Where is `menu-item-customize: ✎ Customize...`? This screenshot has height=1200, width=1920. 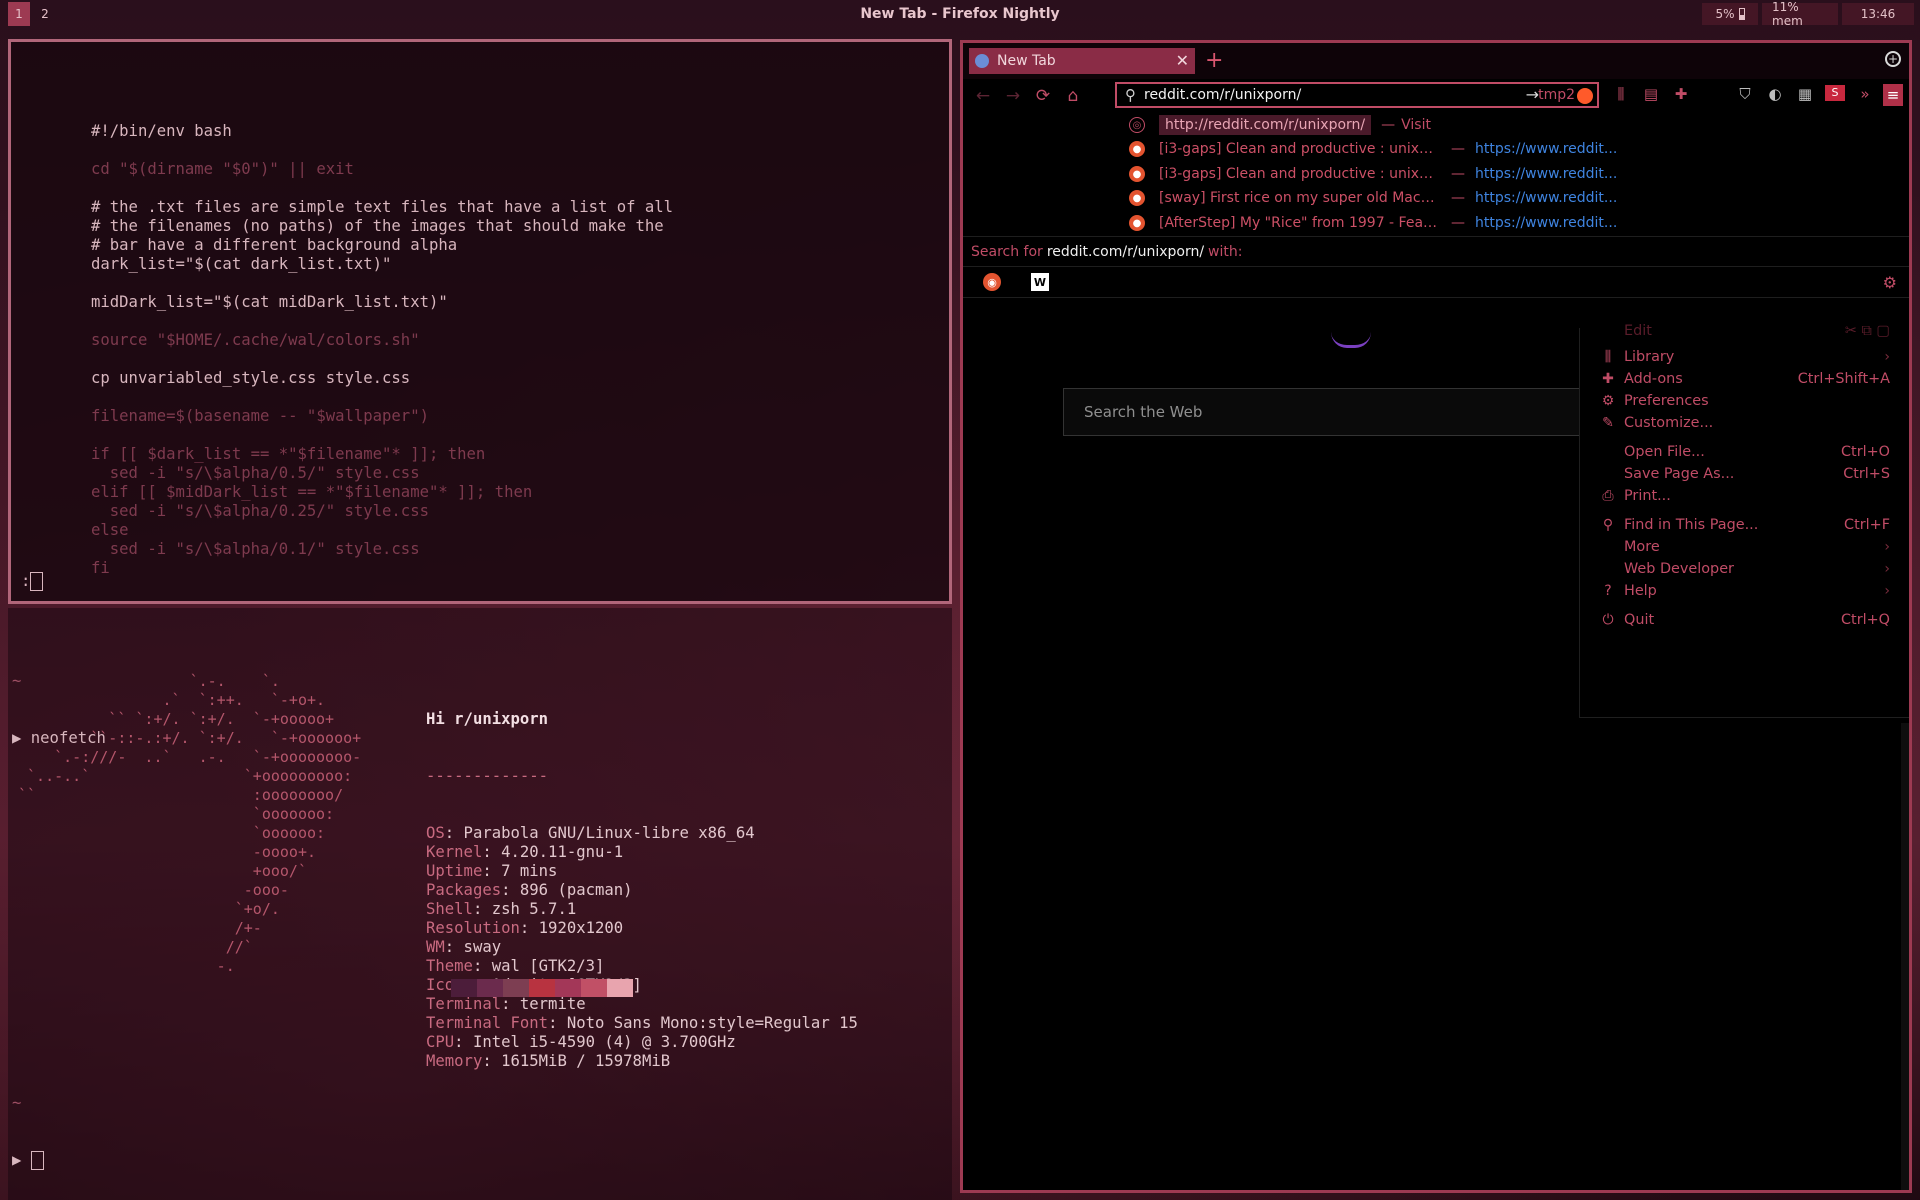
menu-item-customize: ✎ Customize... is located at coordinates (1744, 423).